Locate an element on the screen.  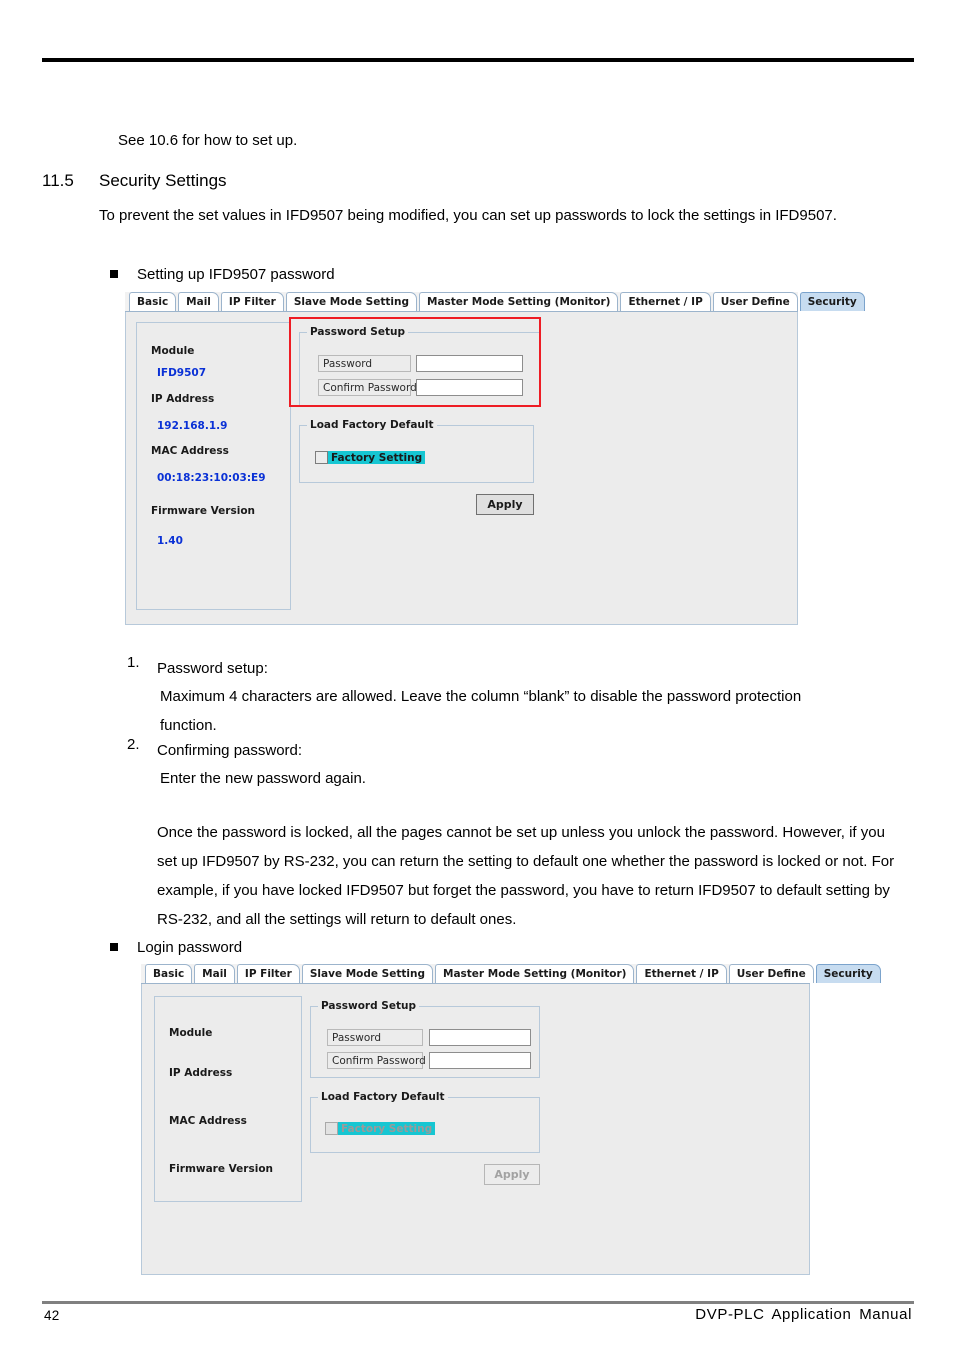
mac-address-value: 00:18:23:10:03:E9 is located at coordinates (211, 478).